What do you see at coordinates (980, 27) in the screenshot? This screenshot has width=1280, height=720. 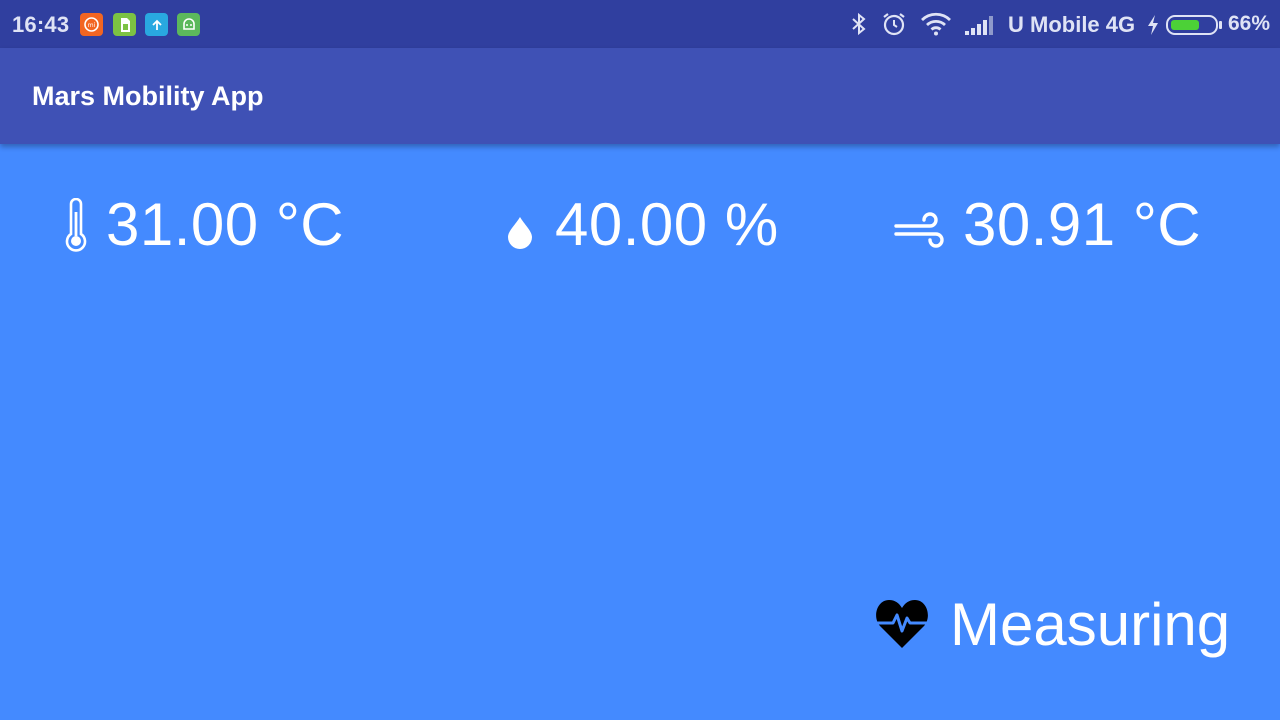 I see `signal-icon` at bounding box center [980, 27].